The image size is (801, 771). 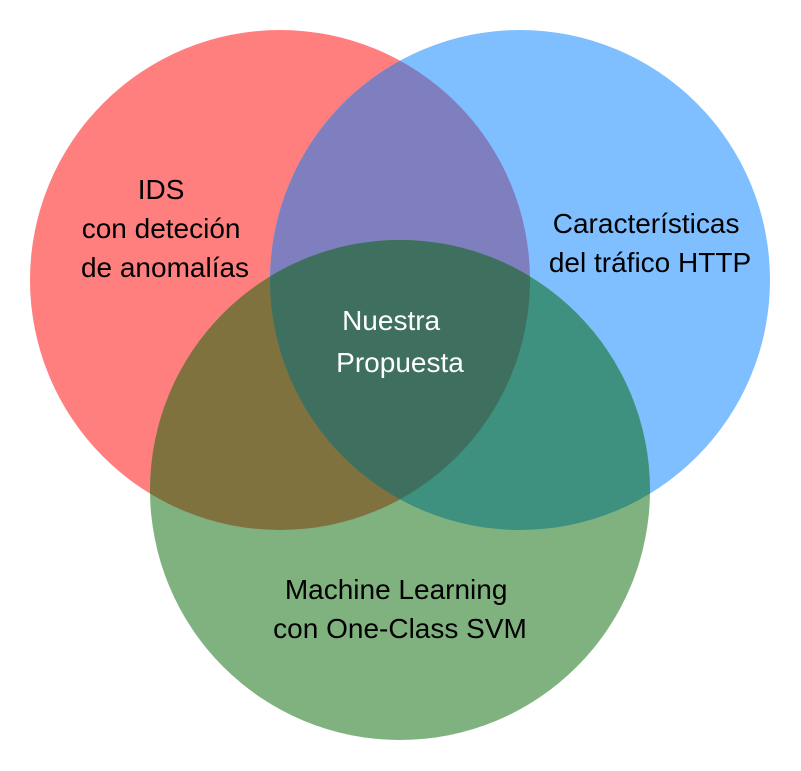 I want to click on center-label-line: Propuesta, so click(x=400, y=362).